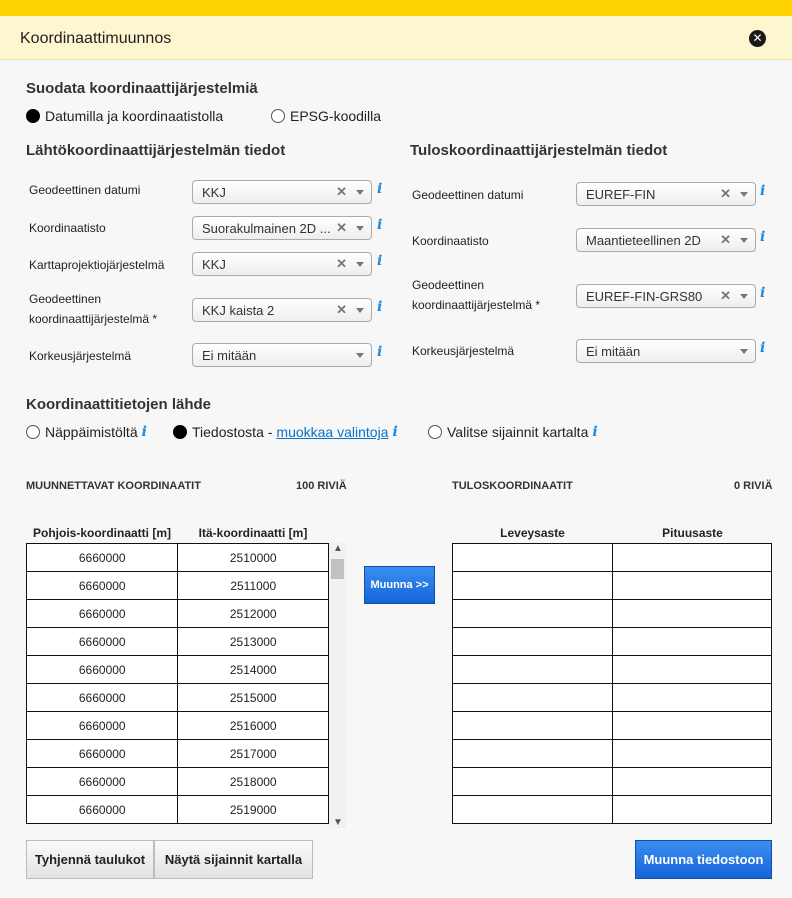 Image resolution: width=792 pixels, height=898 pixels. Describe the element at coordinates (134, 116) in the screenshot. I see `filter-option-label: Datumilla ja koordinaatistolla` at that location.